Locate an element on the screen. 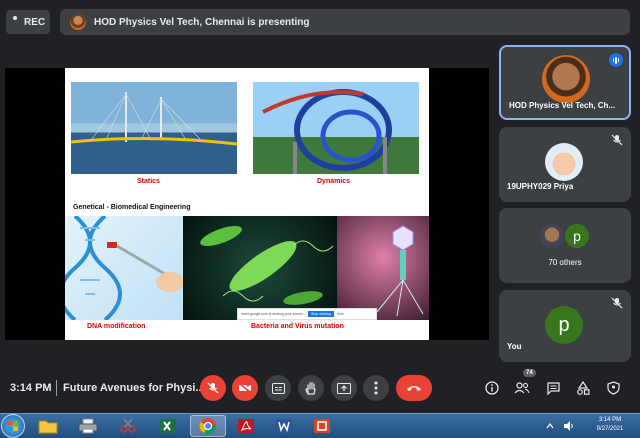 The width and height of the screenshot is (640, 438). others-avatar-letter: p is located at coordinates (577, 236).